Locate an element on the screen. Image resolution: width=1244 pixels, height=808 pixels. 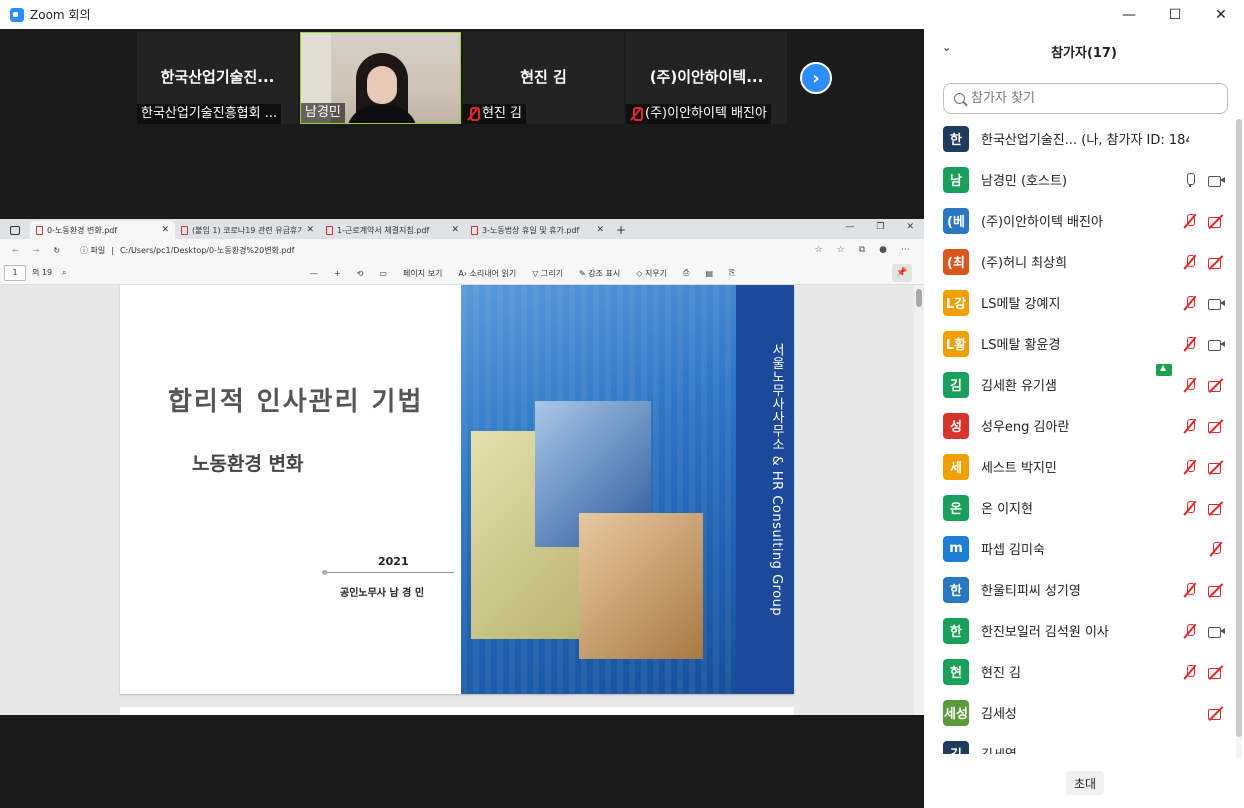
participant-row: 남 남경민 (호스트) is located at coordinates (1084, 267).